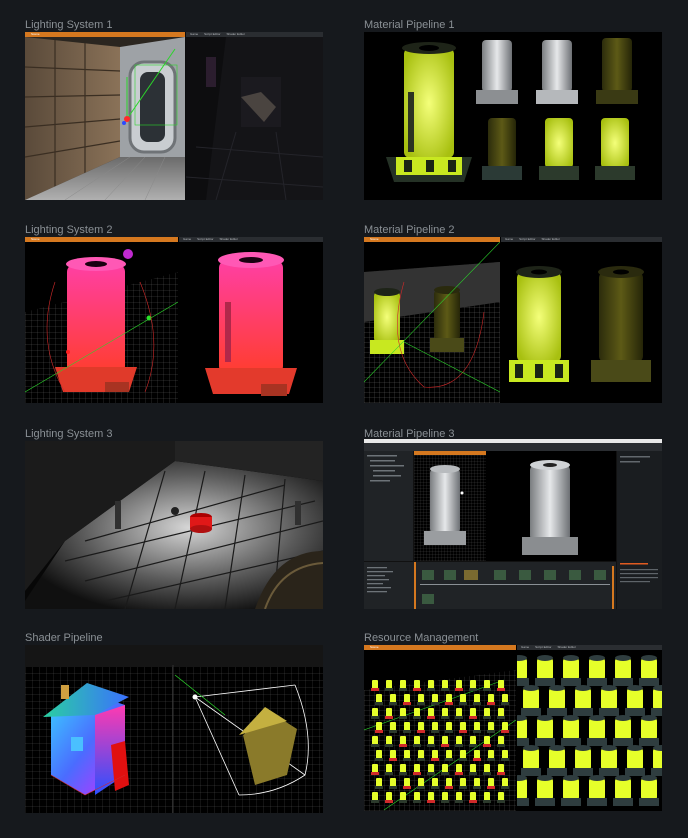 This screenshot has width=688, height=838. Describe the element at coordinates (513, 447) in the screenshot. I see `editor-toolbar` at that location.